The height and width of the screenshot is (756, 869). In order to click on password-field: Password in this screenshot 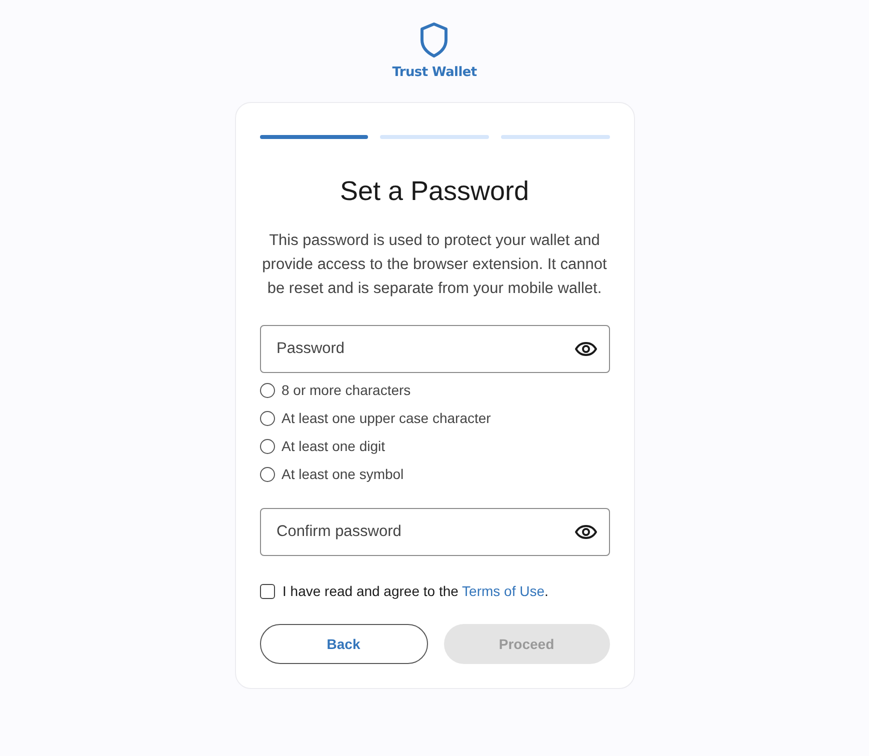, I will do `click(435, 349)`.